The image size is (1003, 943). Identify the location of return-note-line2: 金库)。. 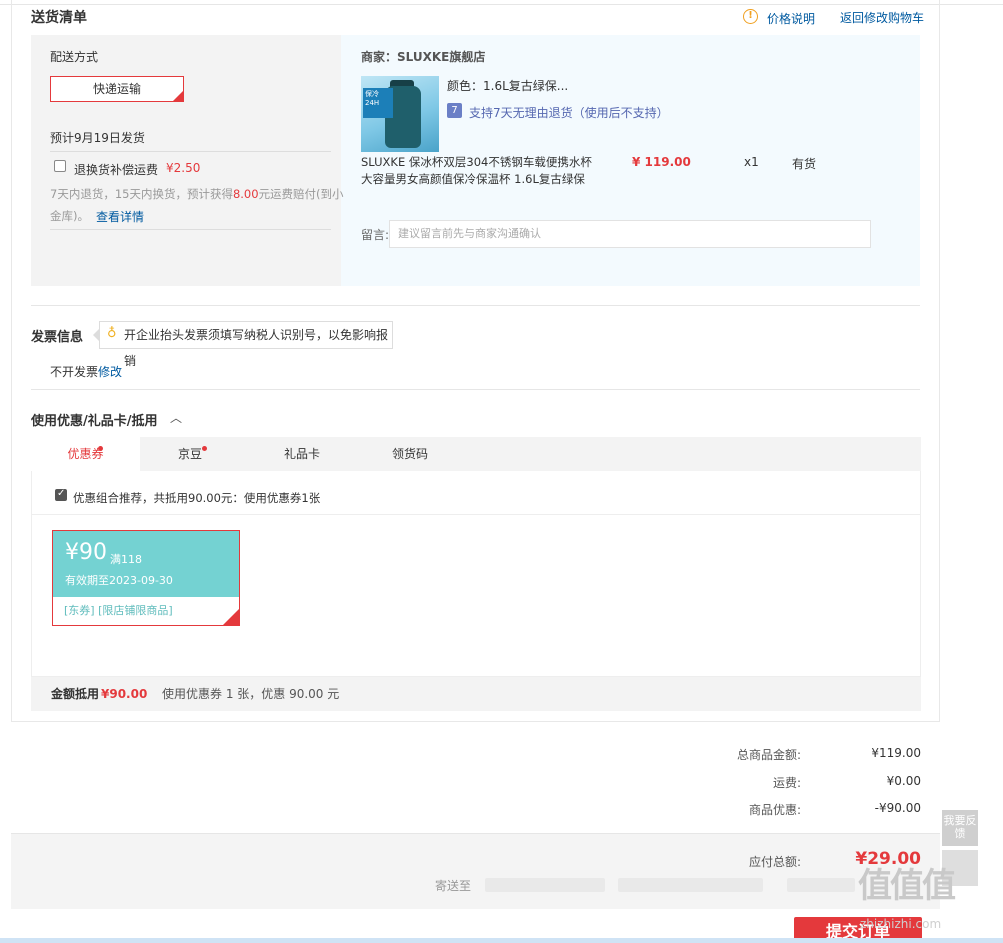
(69, 216).